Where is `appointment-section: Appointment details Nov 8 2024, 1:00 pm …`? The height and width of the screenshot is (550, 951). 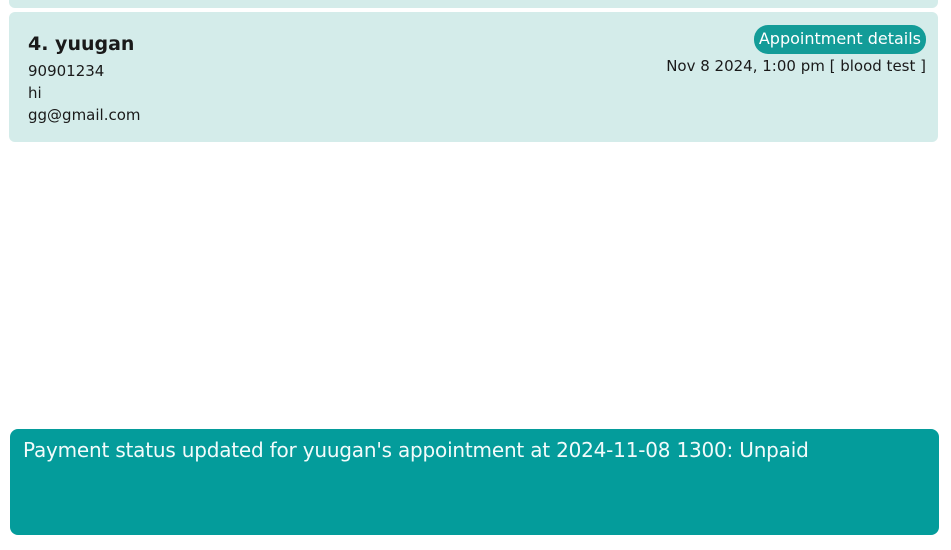
appointment-section: Appointment details Nov 8 2024, 1:00 pm … is located at coordinates (796, 50).